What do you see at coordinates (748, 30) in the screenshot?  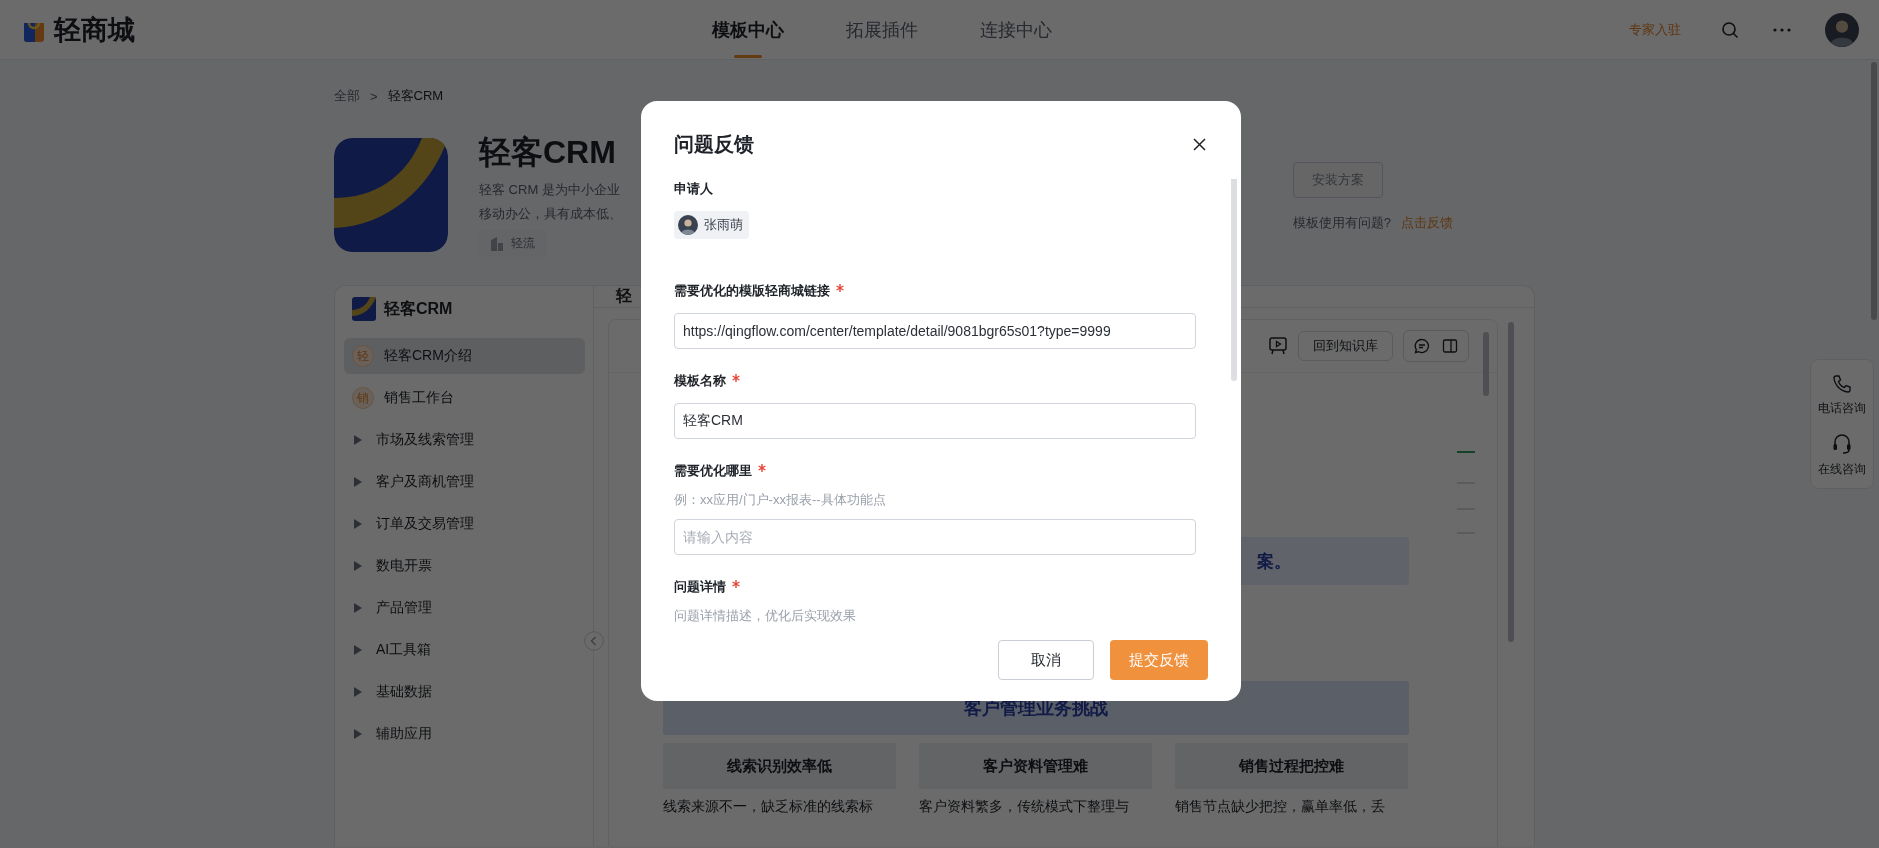 I see `nav-tab: 模板中心` at bounding box center [748, 30].